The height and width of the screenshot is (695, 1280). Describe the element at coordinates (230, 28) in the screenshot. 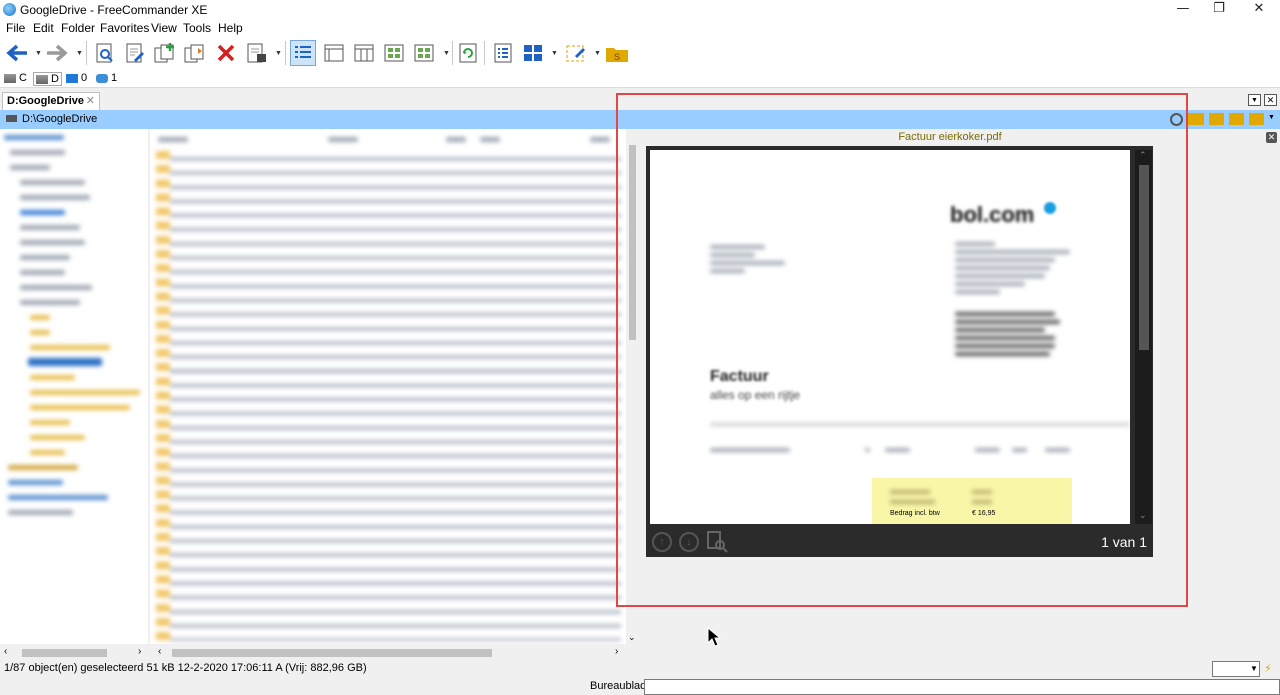

I see `menu-help: Help` at that location.